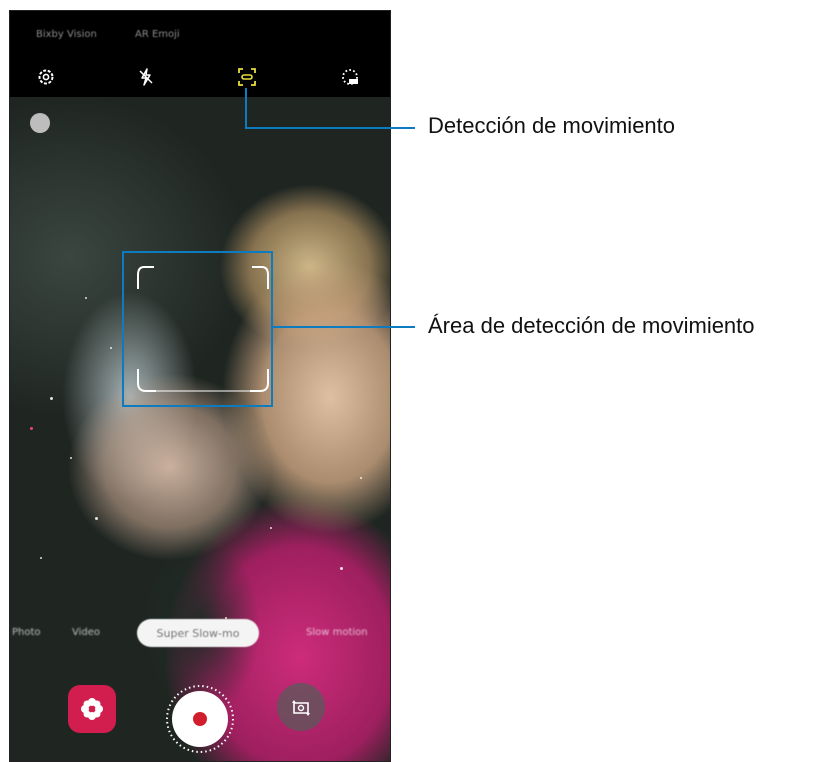  Describe the element at coordinates (246, 74) in the screenshot. I see `motion-detection-highlight` at that location.